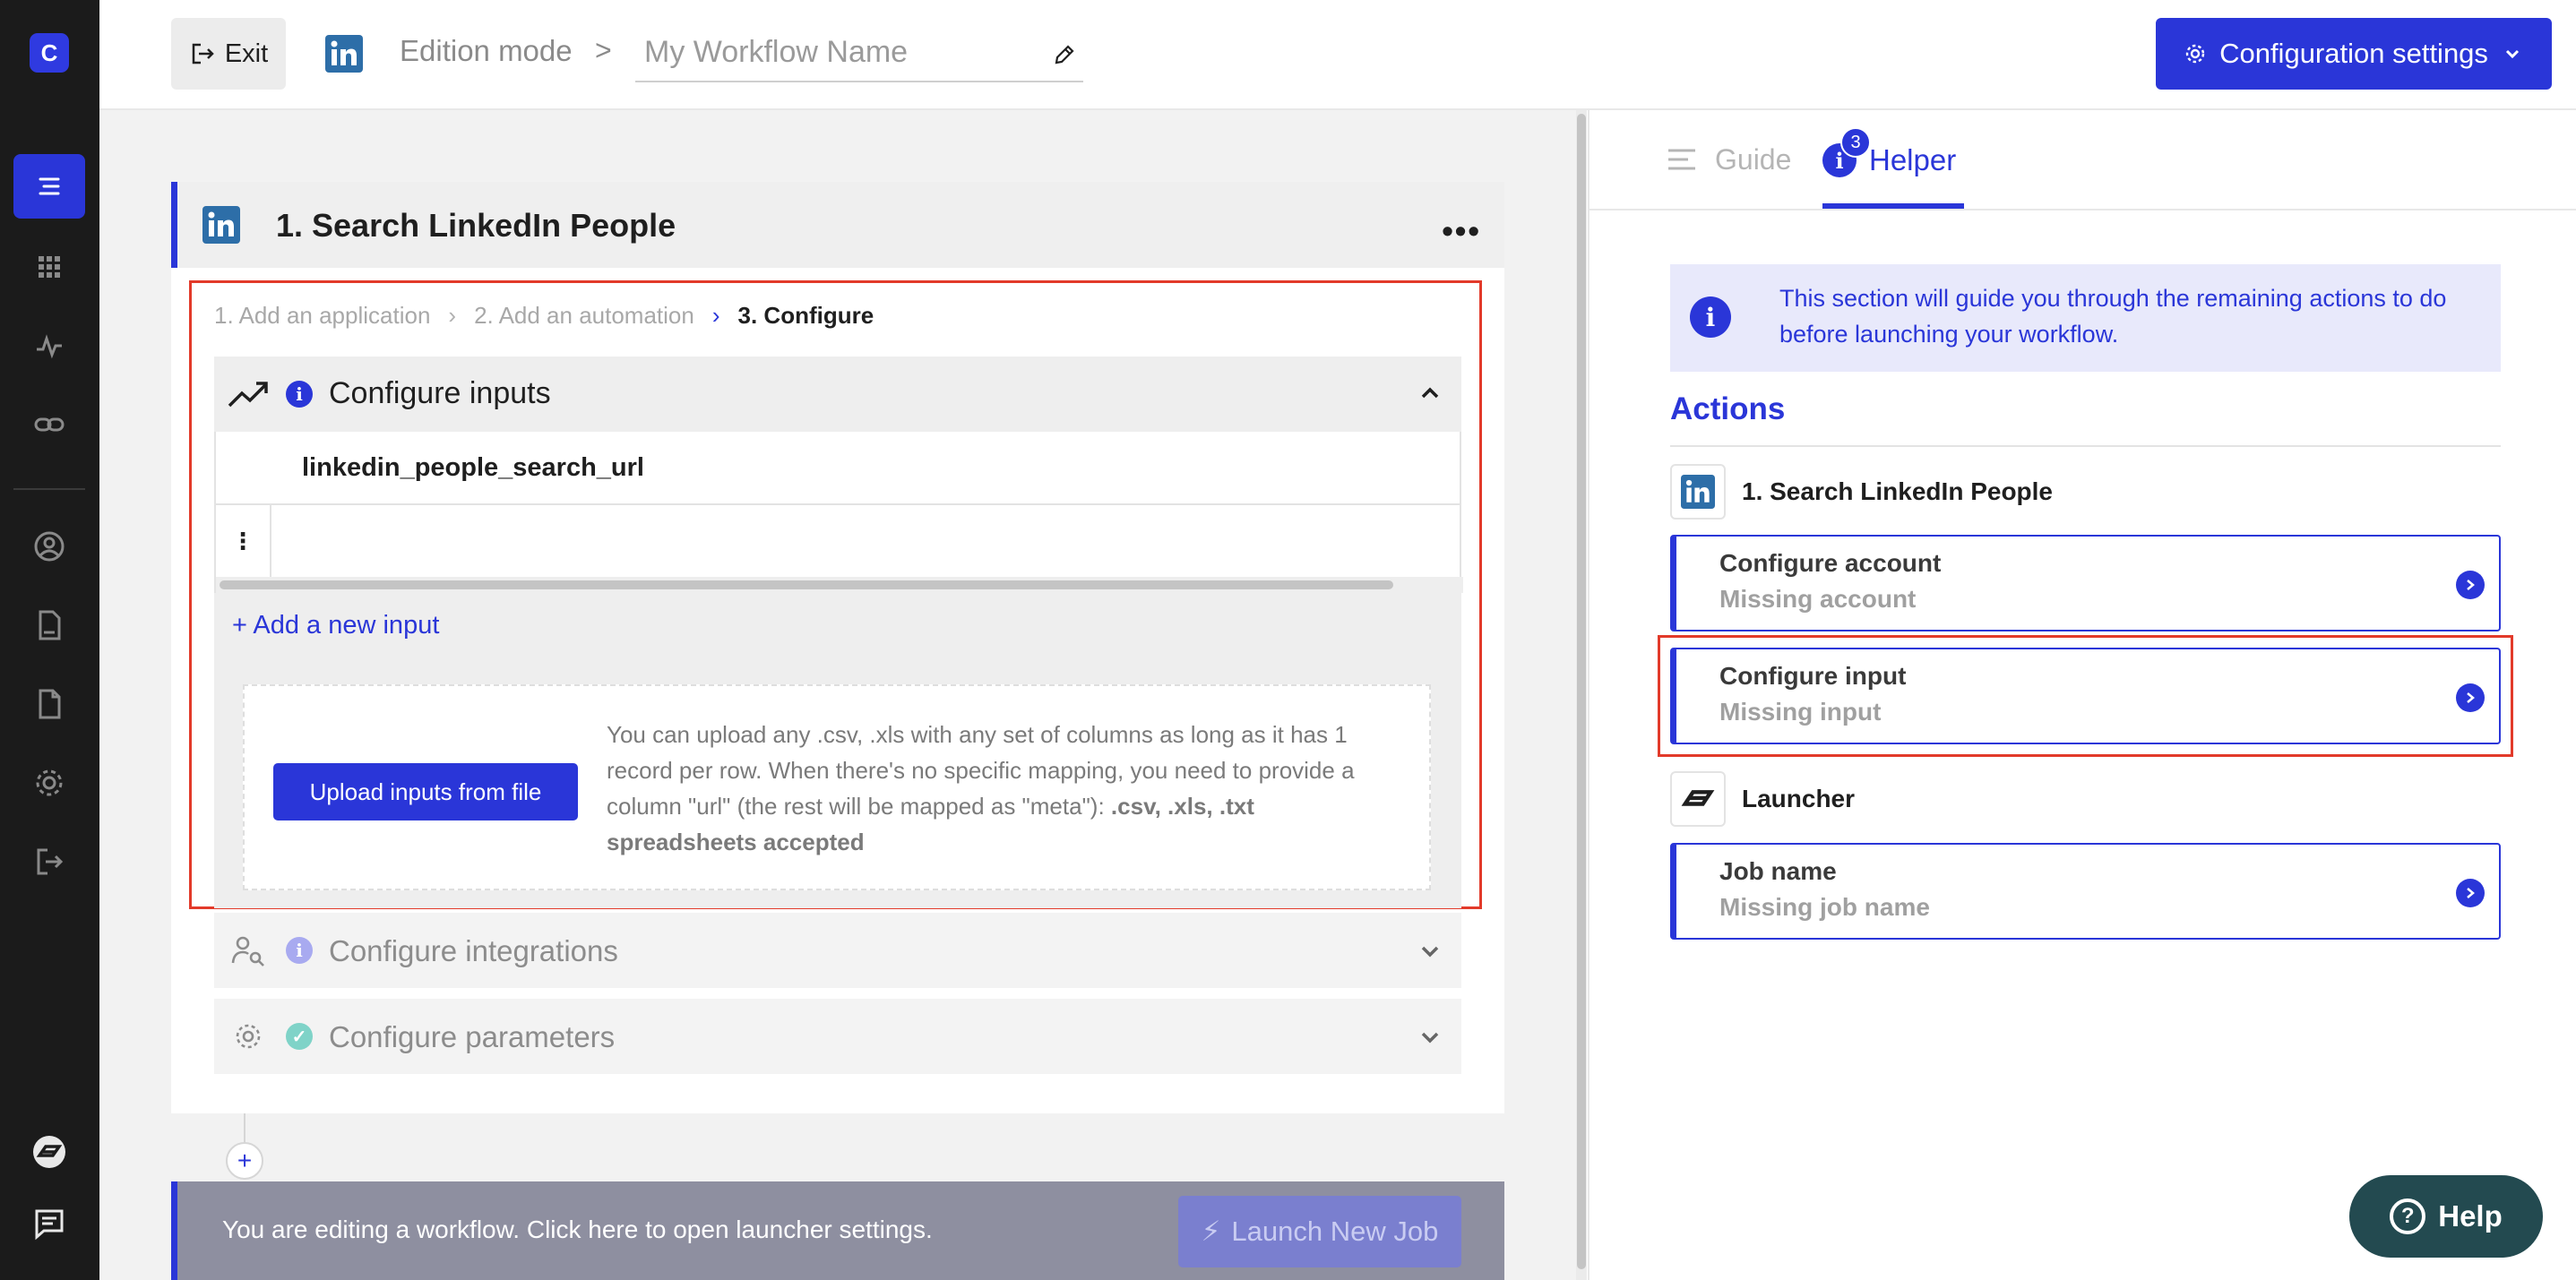 This screenshot has height=1280, width=2576. Describe the element at coordinates (1830, 563) in the screenshot. I see `action-card-title: Configure account` at that location.